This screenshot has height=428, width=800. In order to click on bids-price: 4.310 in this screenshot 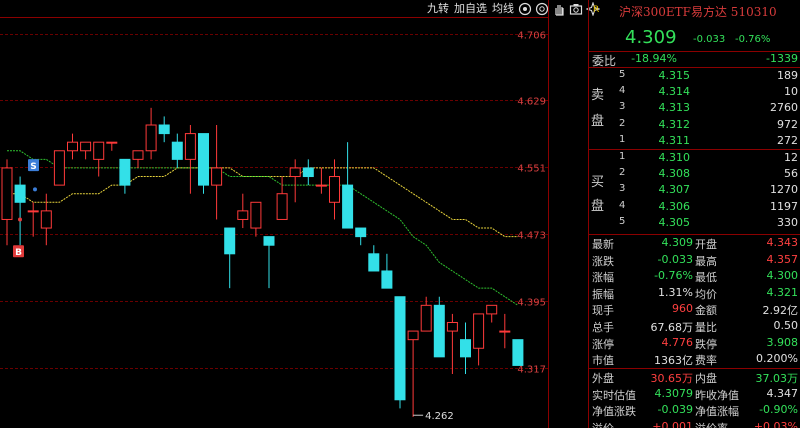, I will do `click(674, 157)`.